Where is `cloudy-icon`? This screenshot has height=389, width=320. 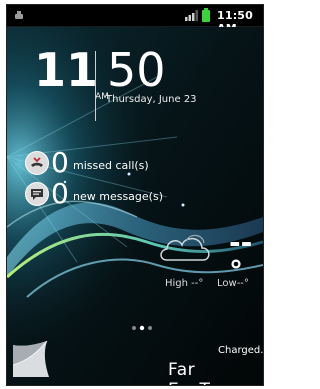
cloudy-icon is located at coordinates (185, 247).